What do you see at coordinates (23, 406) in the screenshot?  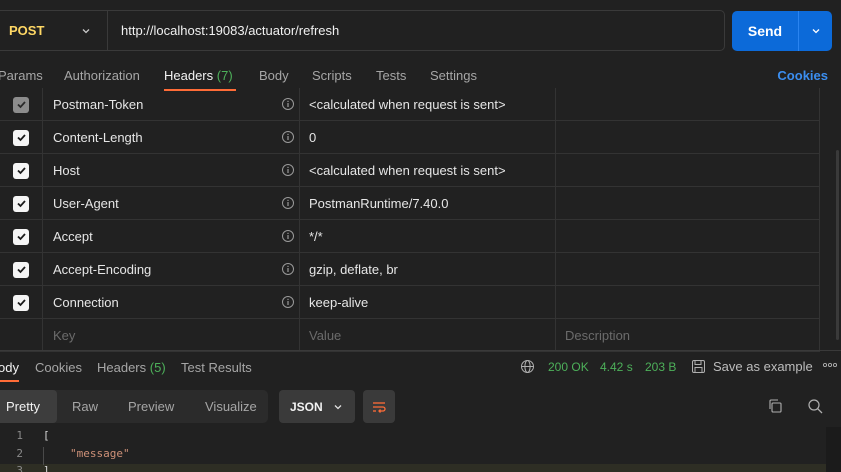 I see `view-pretty: Pretty` at bounding box center [23, 406].